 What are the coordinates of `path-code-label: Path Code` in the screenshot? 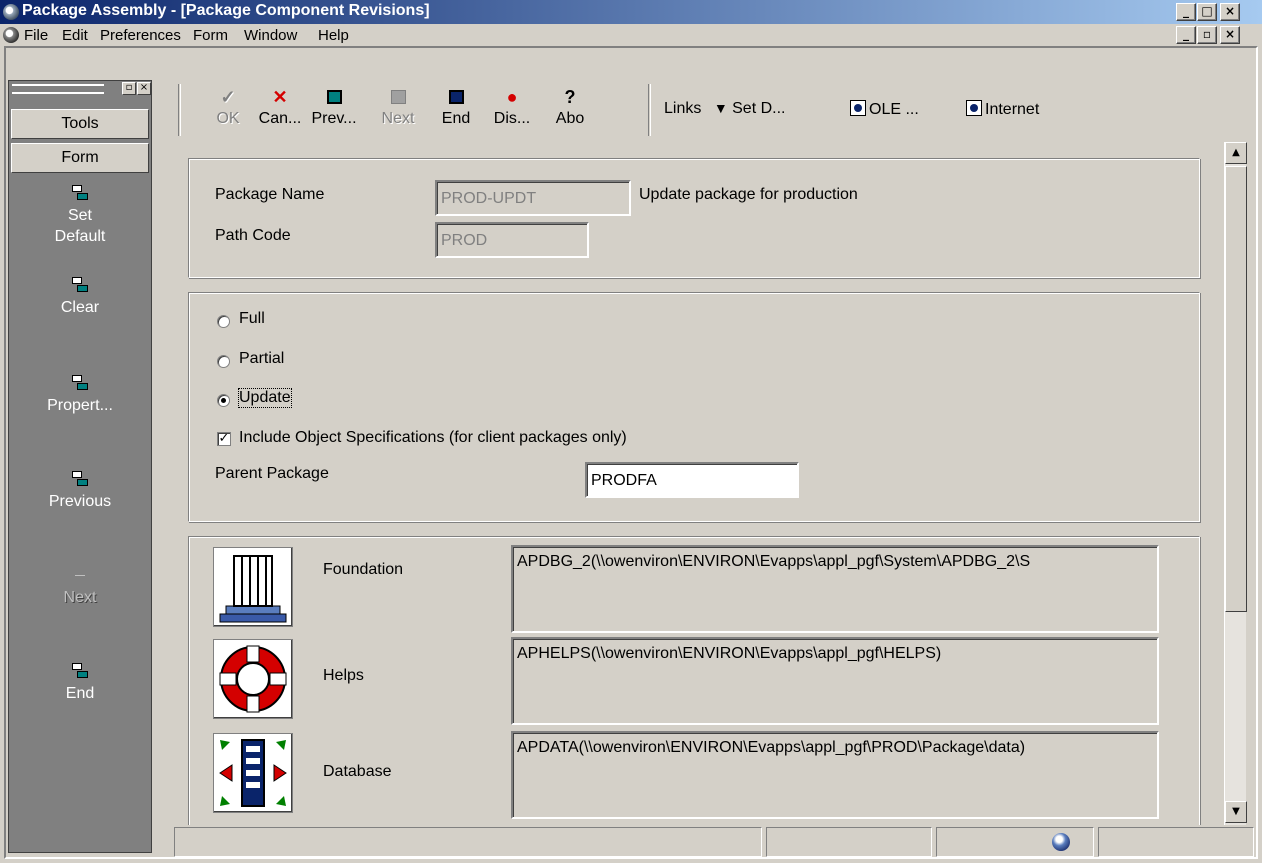 It's located at (253, 235).